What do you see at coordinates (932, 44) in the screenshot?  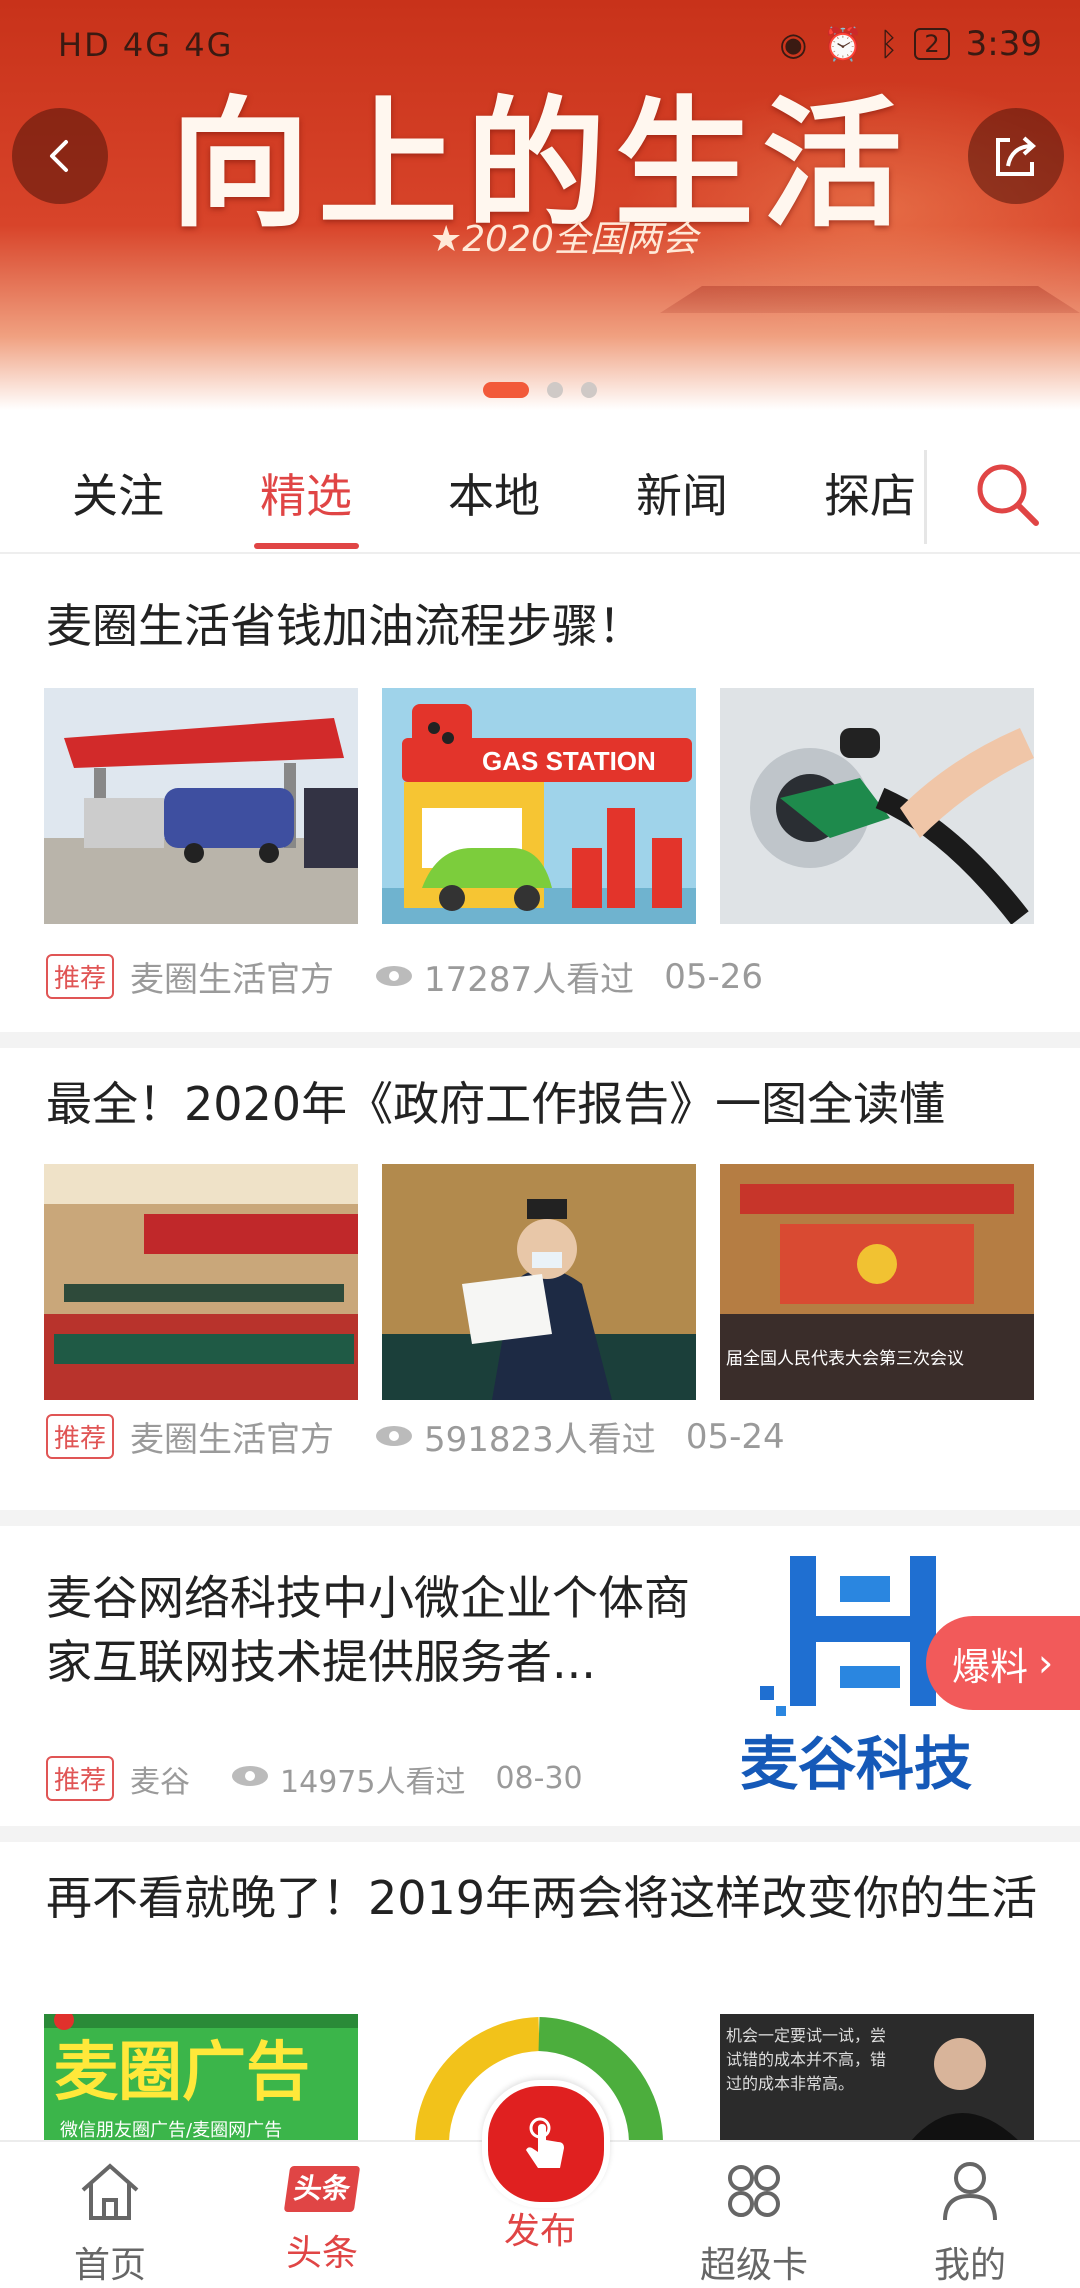 I see `battery-indicator: 2` at bounding box center [932, 44].